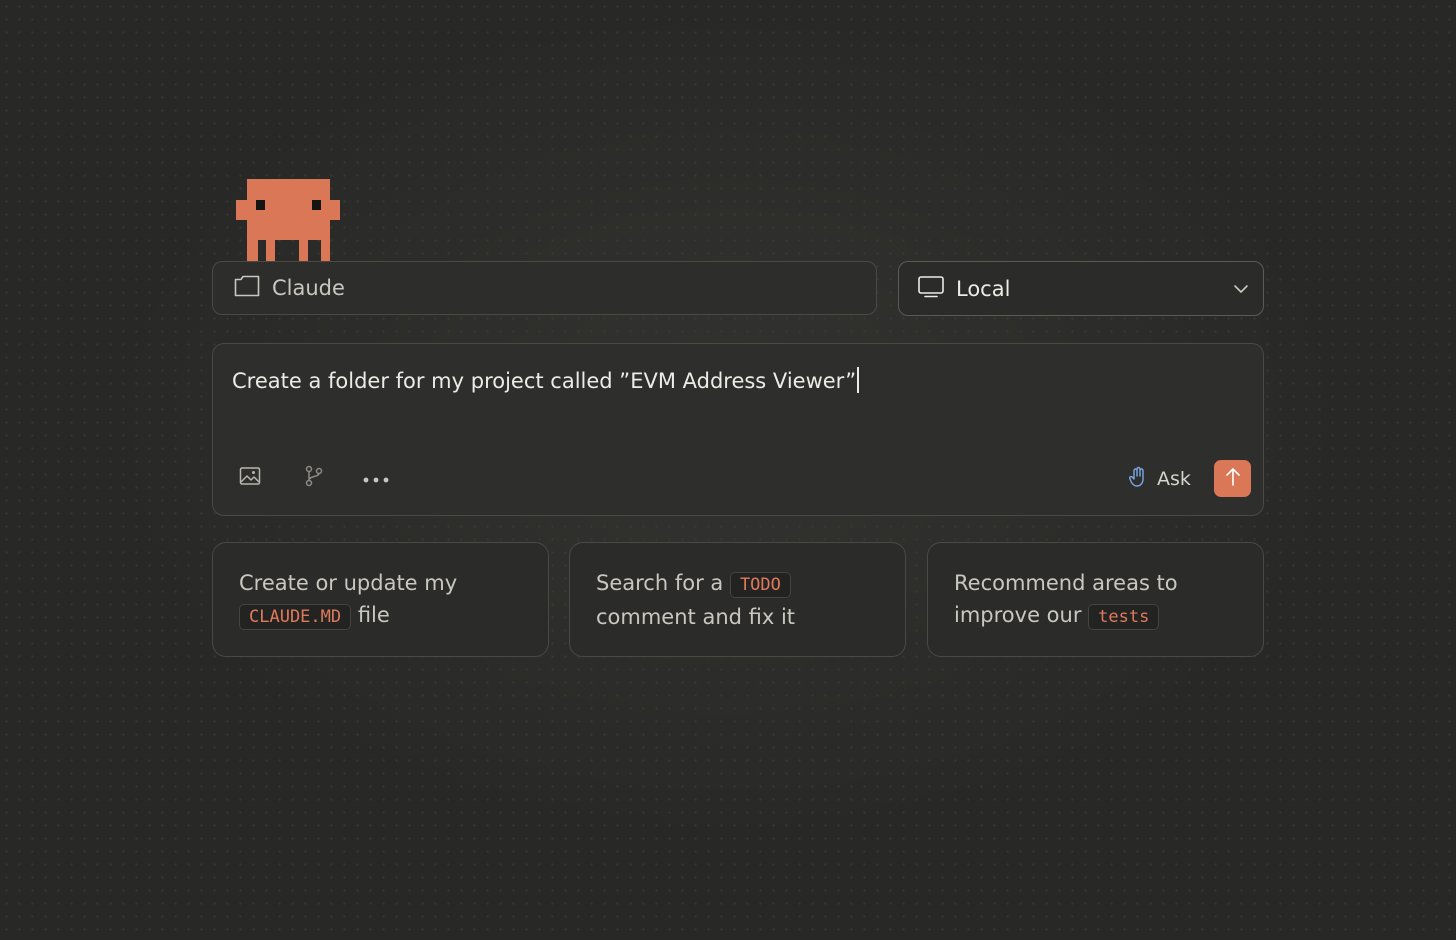 This screenshot has width=1456, height=940. Describe the element at coordinates (308, 288) in the screenshot. I see `project-folder-label: Claude` at that location.